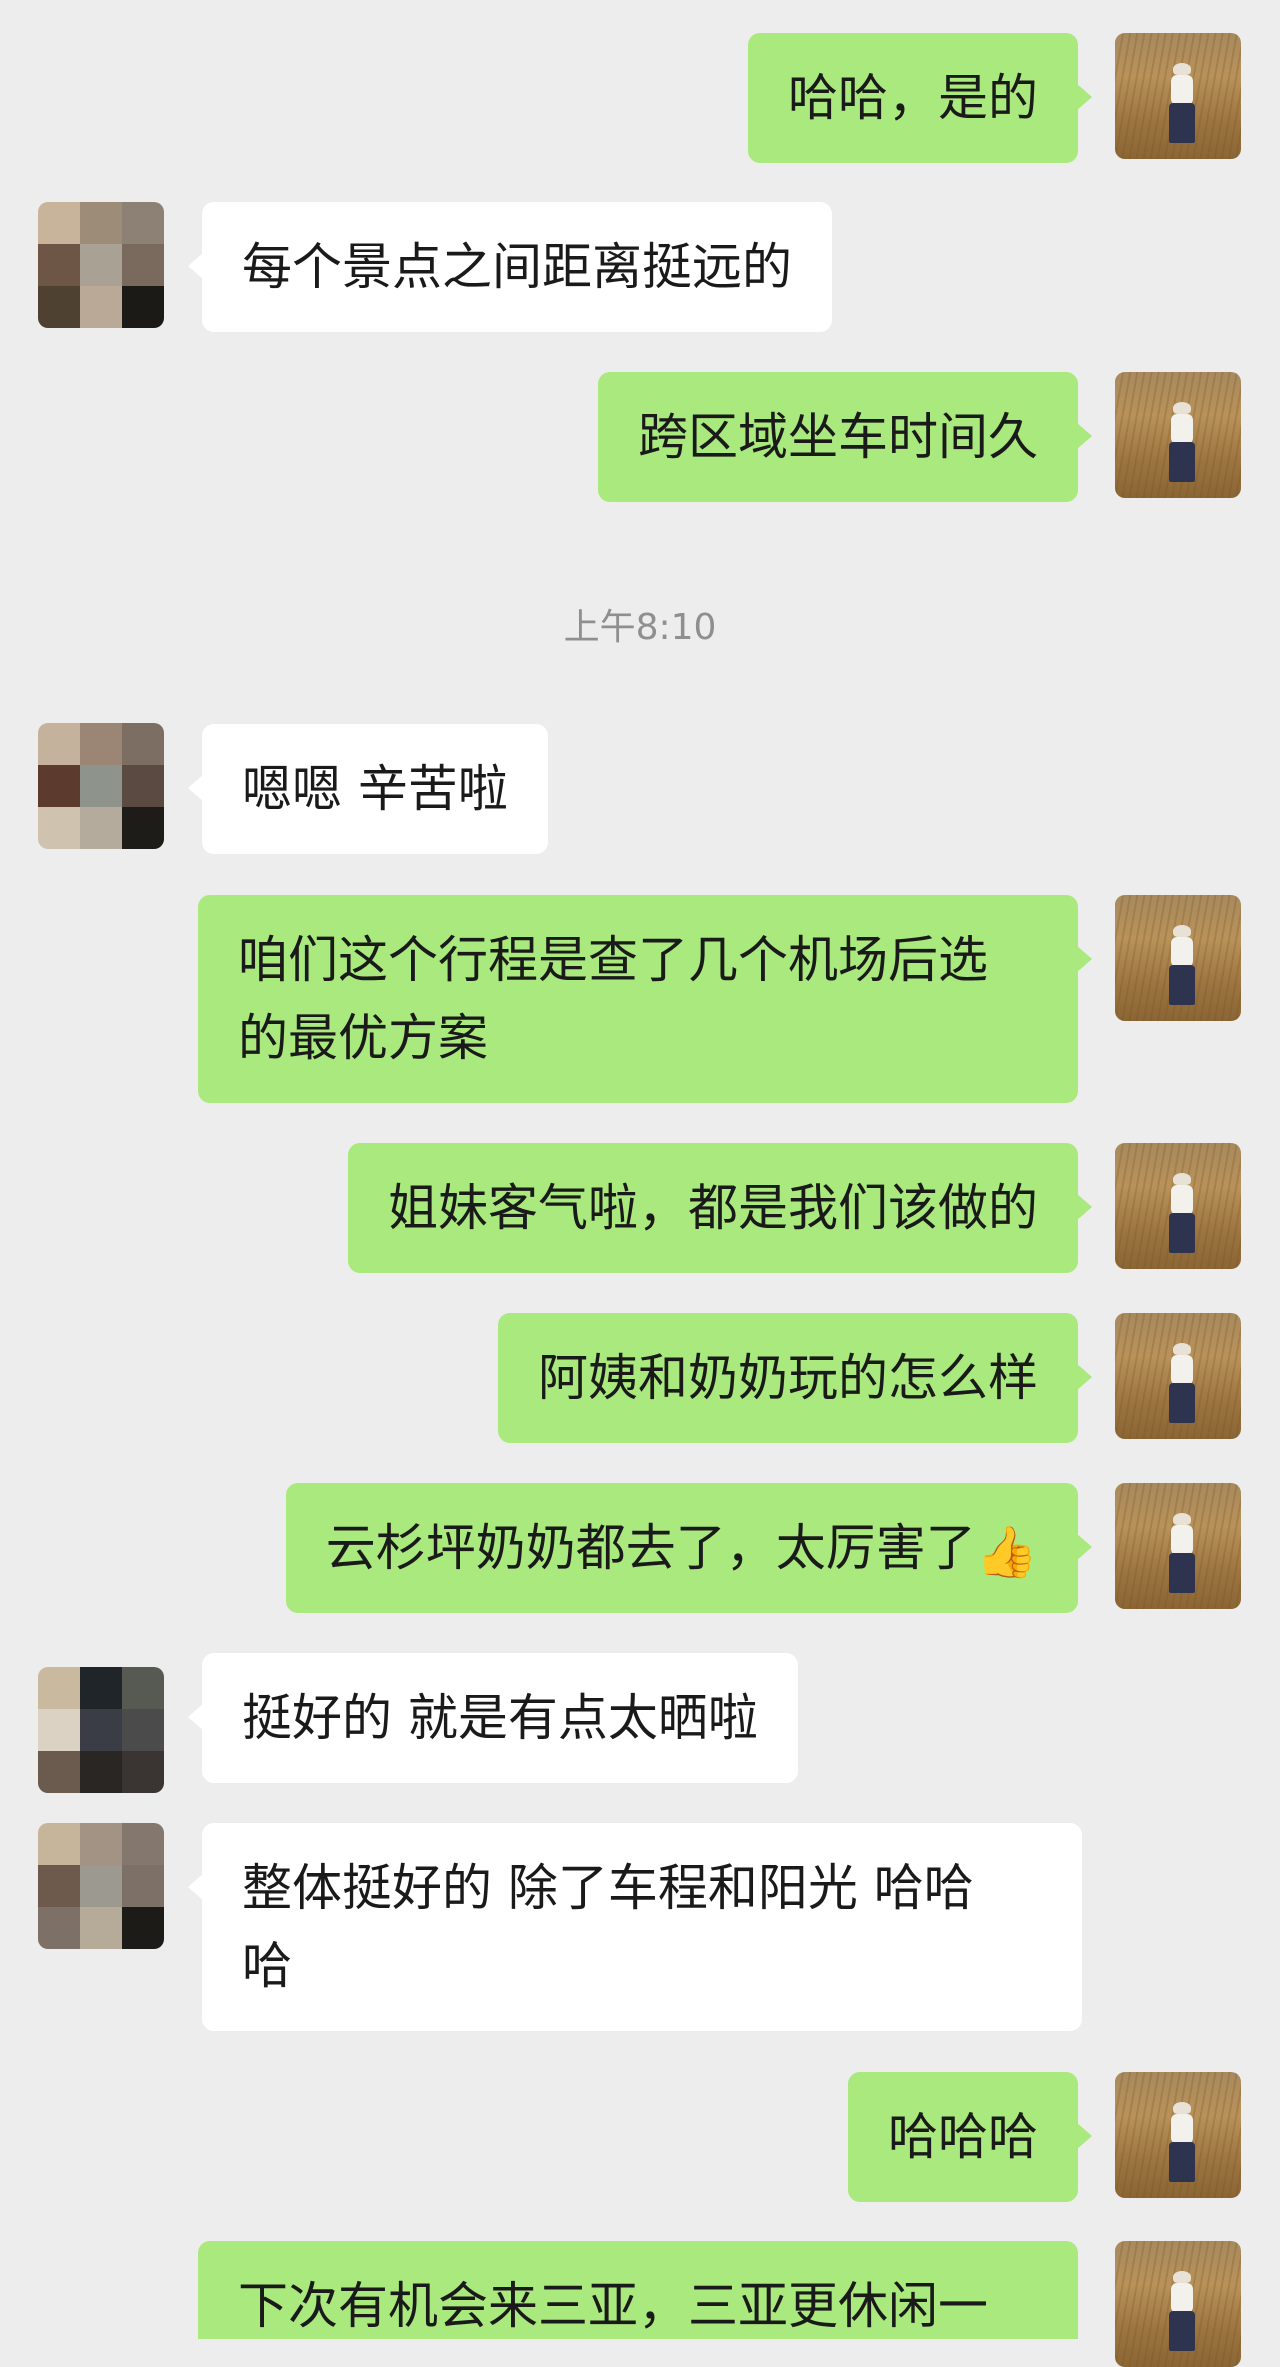  What do you see at coordinates (1006, 1552) in the screenshot?
I see `thumbs-up-icon: 👍` at bounding box center [1006, 1552].